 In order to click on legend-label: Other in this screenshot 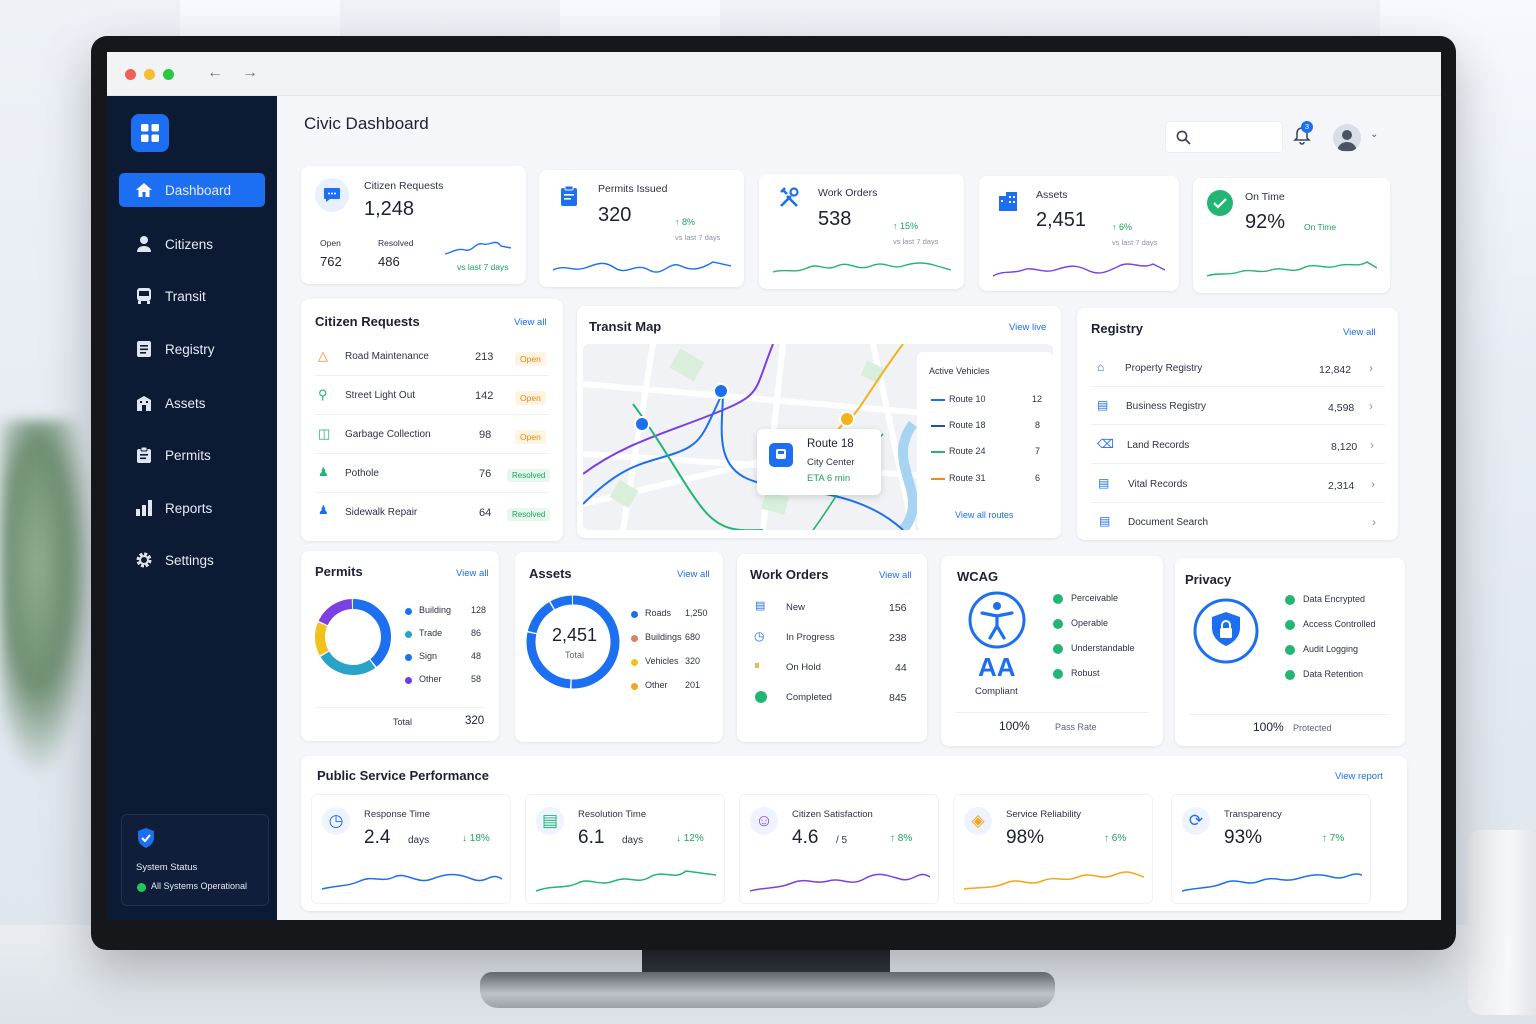, I will do `click(430, 679)`.